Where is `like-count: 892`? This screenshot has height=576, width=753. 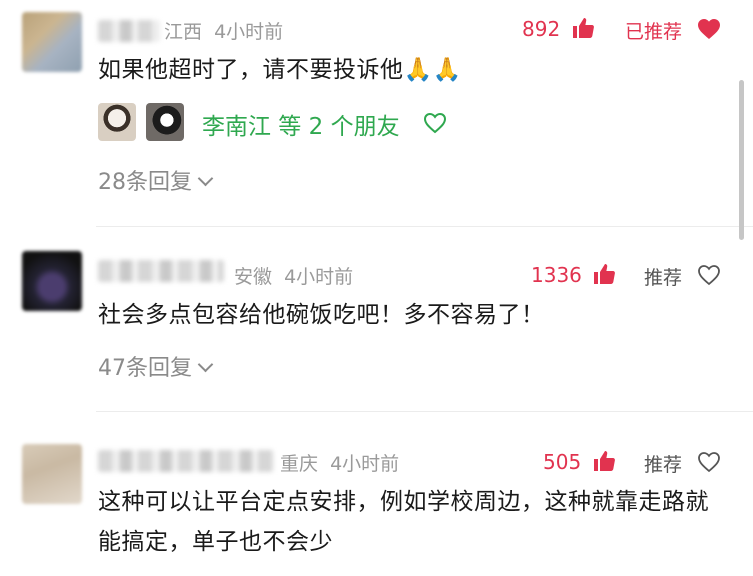 like-count: 892 is located at coordinates (541, 29).